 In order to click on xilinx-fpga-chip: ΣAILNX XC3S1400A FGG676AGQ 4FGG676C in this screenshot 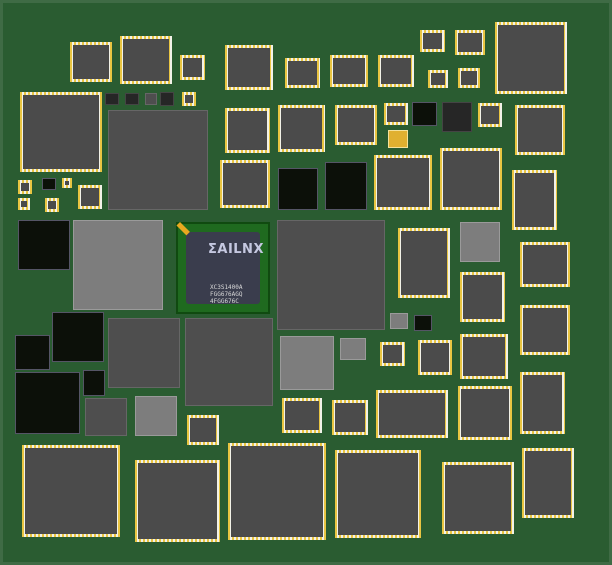, I will do `click(223, 268)`.